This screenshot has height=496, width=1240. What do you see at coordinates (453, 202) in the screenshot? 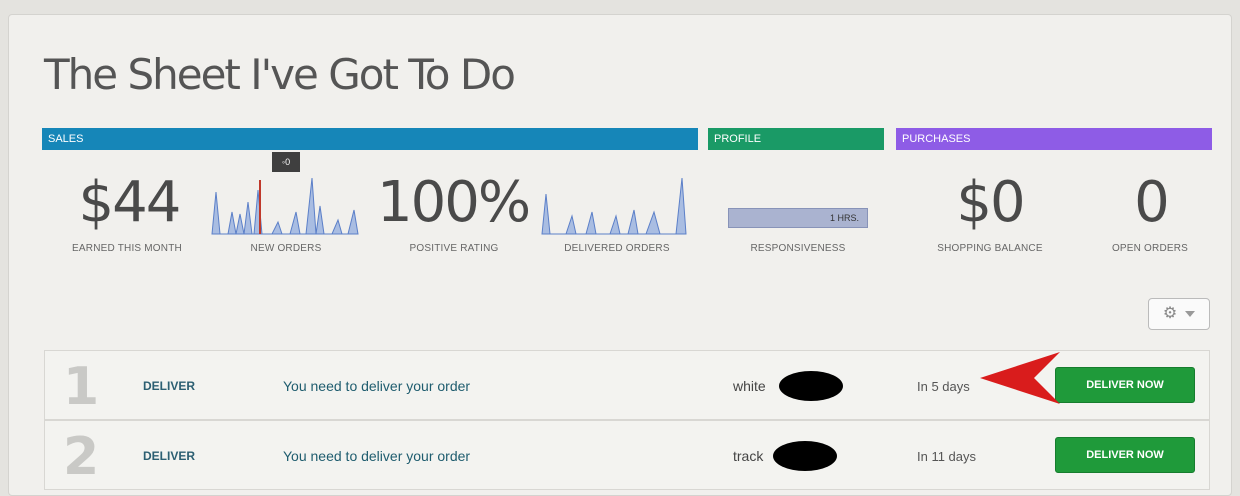
I see `positive-rating-value: 100%` at bounding box center [453, 202].